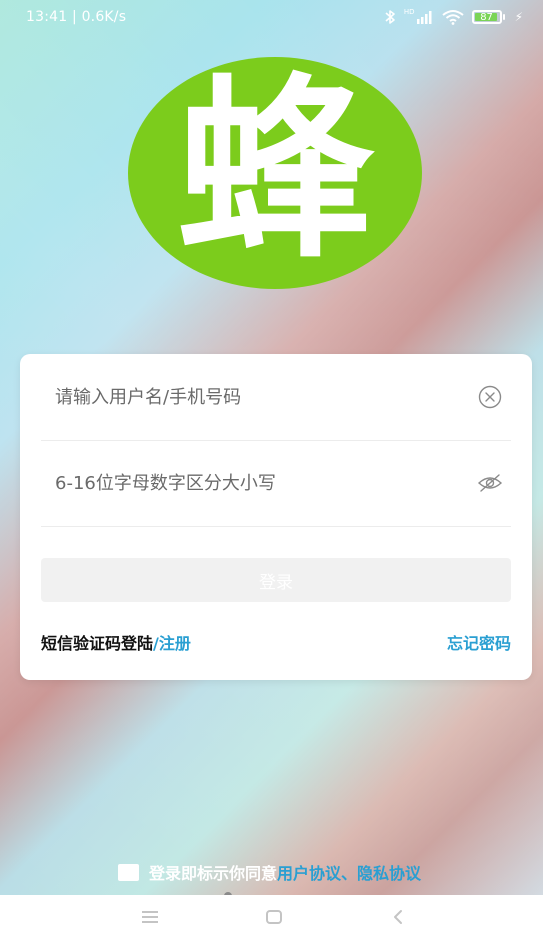 This screenshot has height=939, width=543. What do you see at coordinates (418, 16) in the screenshot?
I see `signal-icon: HD` at bounding box center [418, 16].